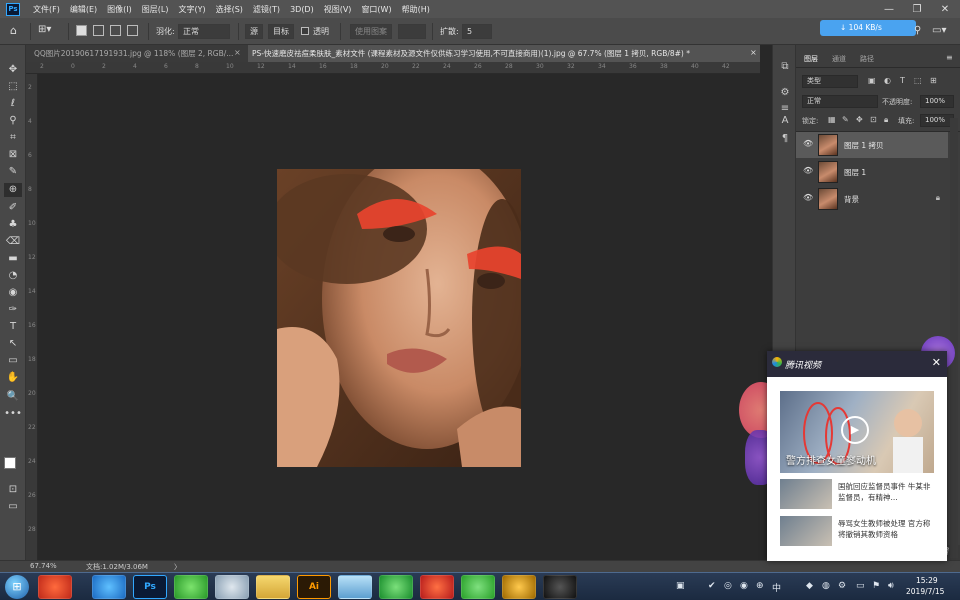 The height and width of the screenshot is (600, 960). I want to click on start-button: ⊞, so click(17, 587).